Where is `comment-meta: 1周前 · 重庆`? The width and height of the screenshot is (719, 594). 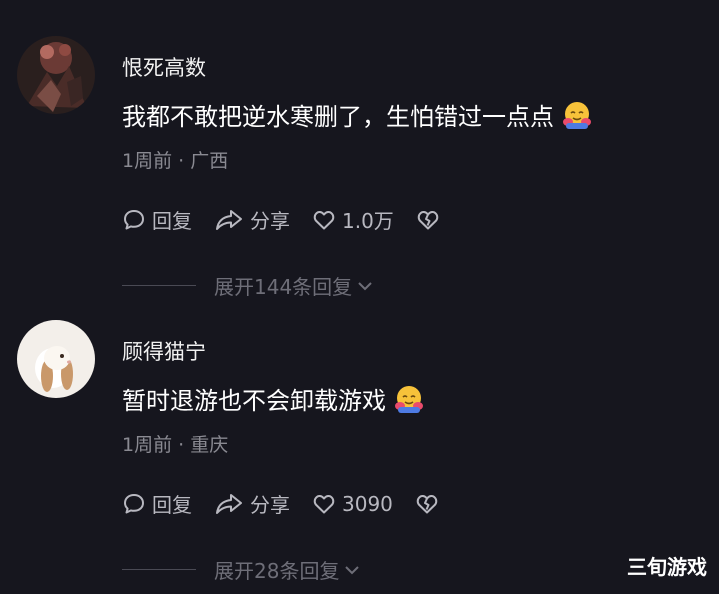
comment-meta: 1周前 · 重庆 is located at coordinates (175, 443).